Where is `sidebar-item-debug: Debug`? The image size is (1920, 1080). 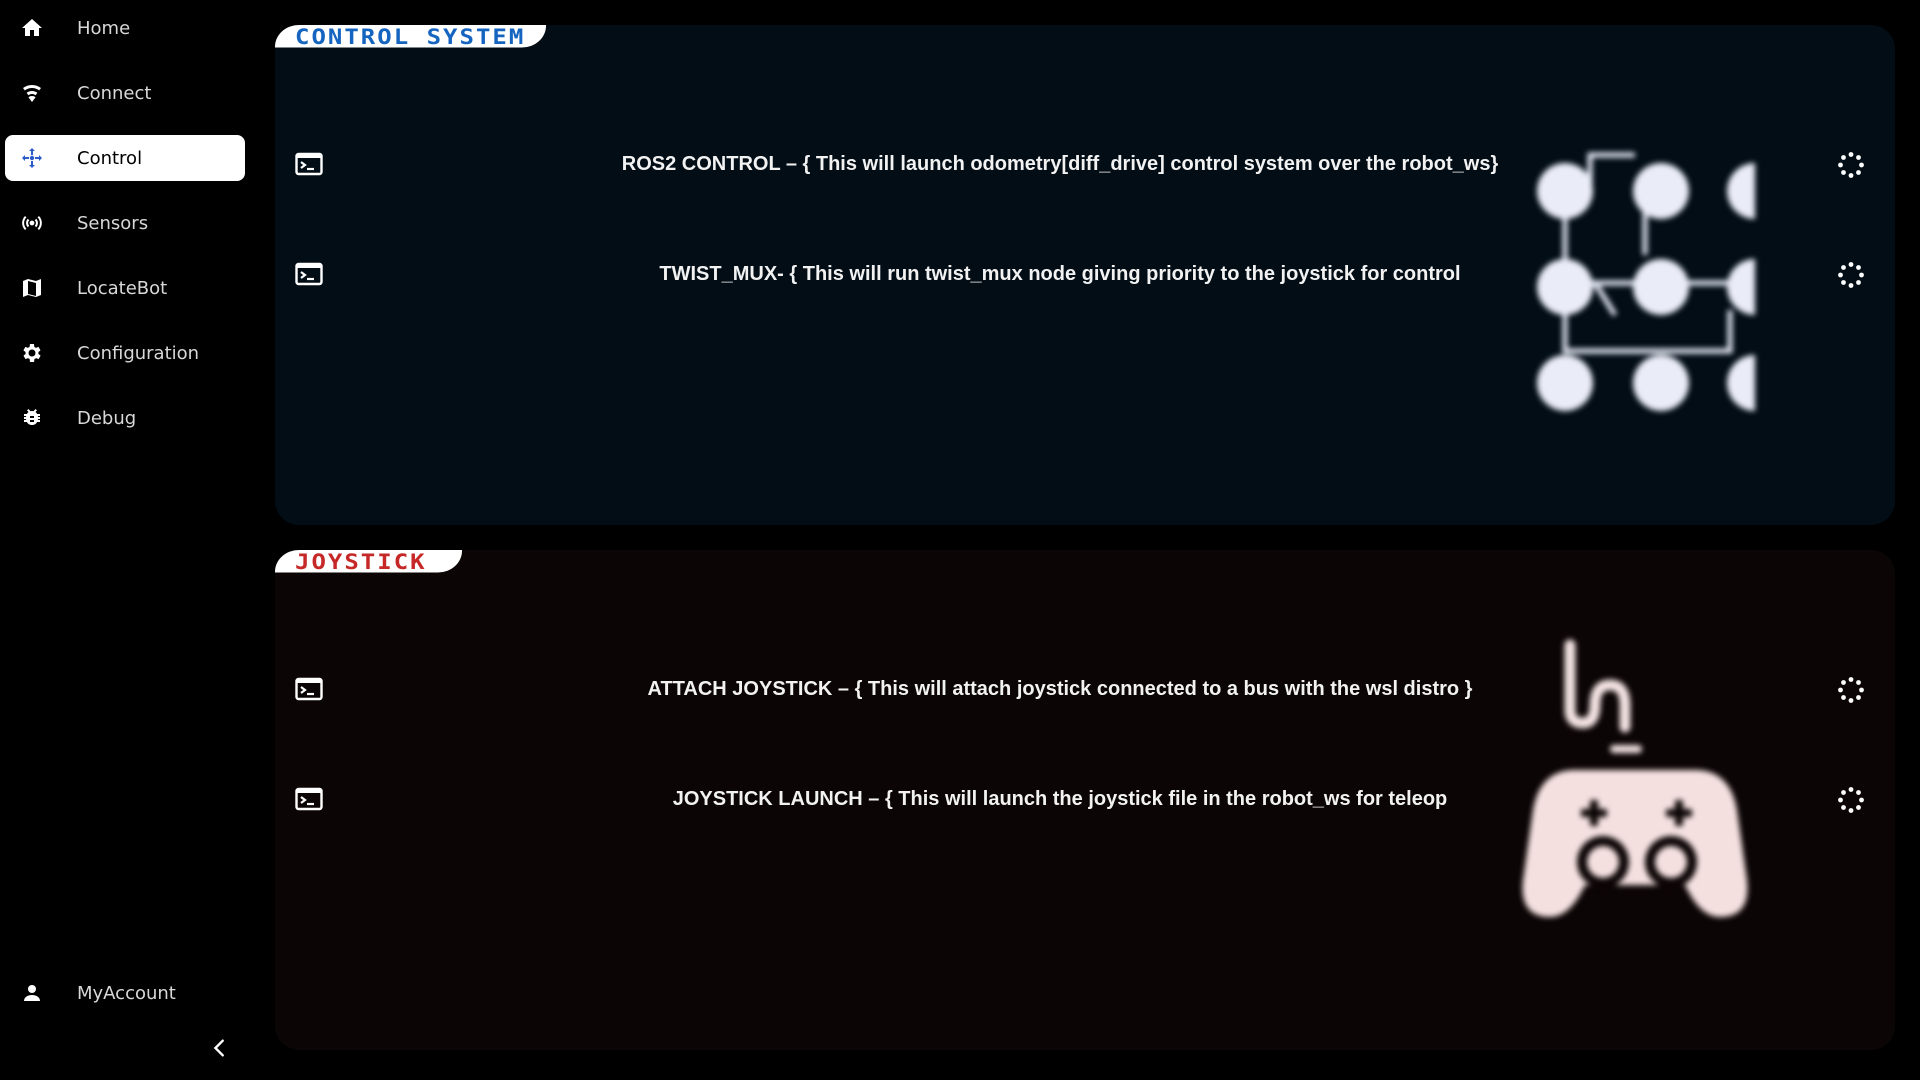 sidebar-item-debug: Debug is located at coordinates (125, 418).